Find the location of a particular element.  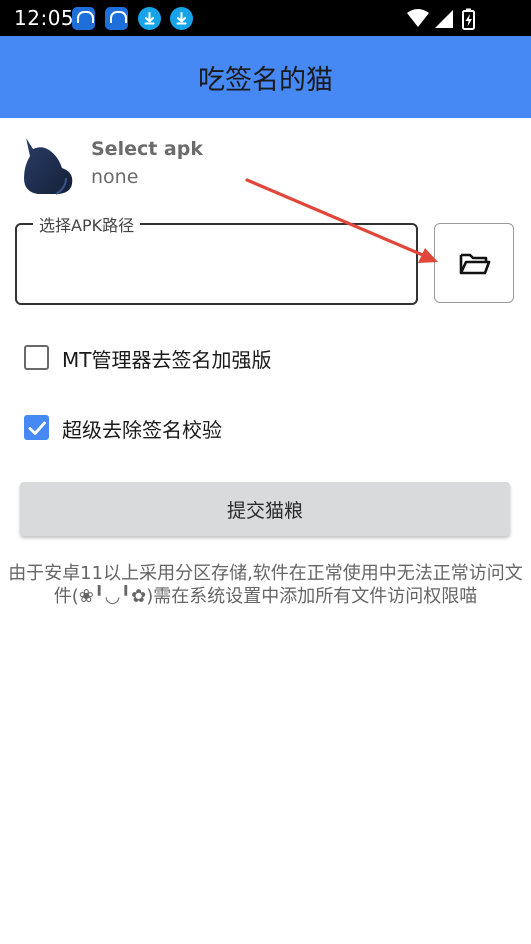

mt-signature-label: MT管理器去签名加强版 is located at coordinates (167, 360).